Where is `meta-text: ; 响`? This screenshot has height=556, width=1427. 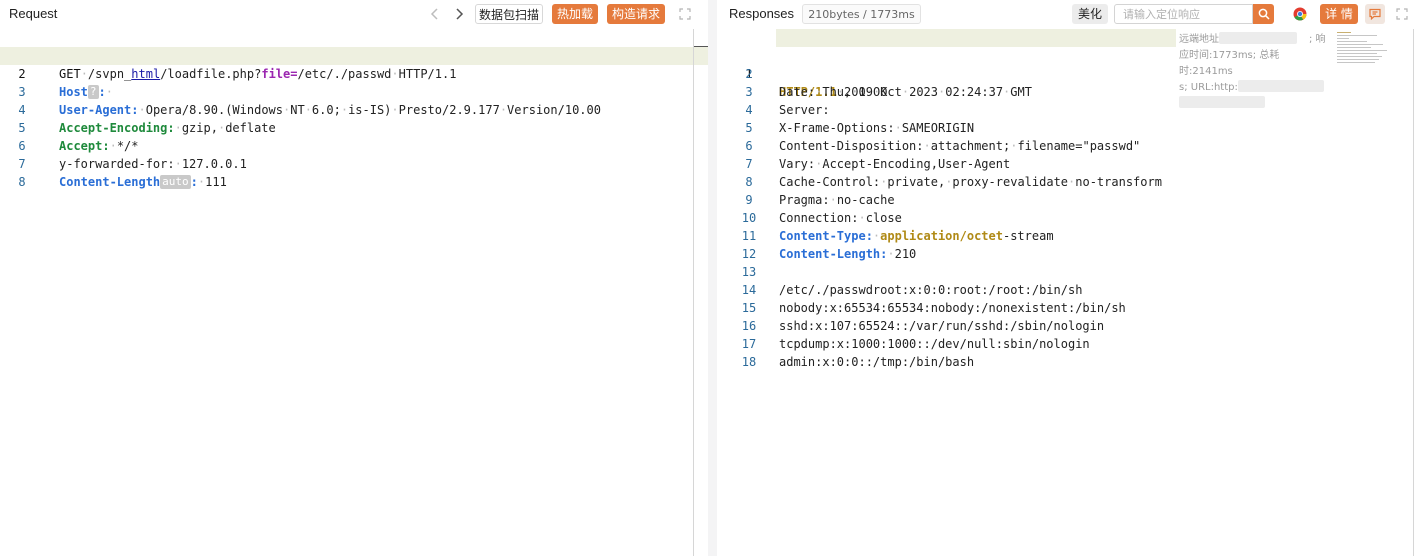 meta-text: ; 响 is located at coordinates (1317, 39).